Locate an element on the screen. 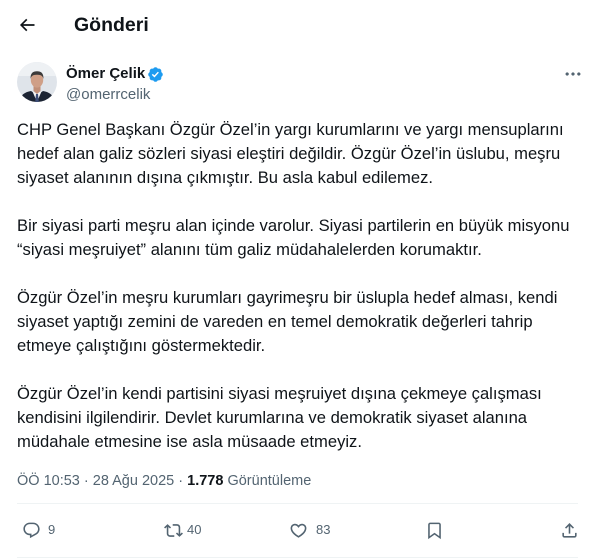 Image resolution: width=595 pixels, height=560 pixels. share-icon is located at coordinates (569, 530).